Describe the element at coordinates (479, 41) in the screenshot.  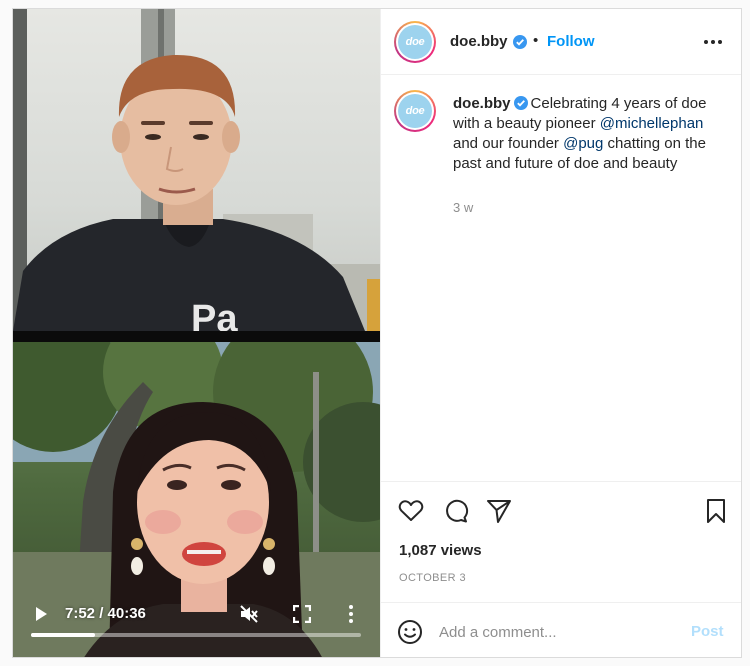
I see `header-username: doe.bby` at that location.